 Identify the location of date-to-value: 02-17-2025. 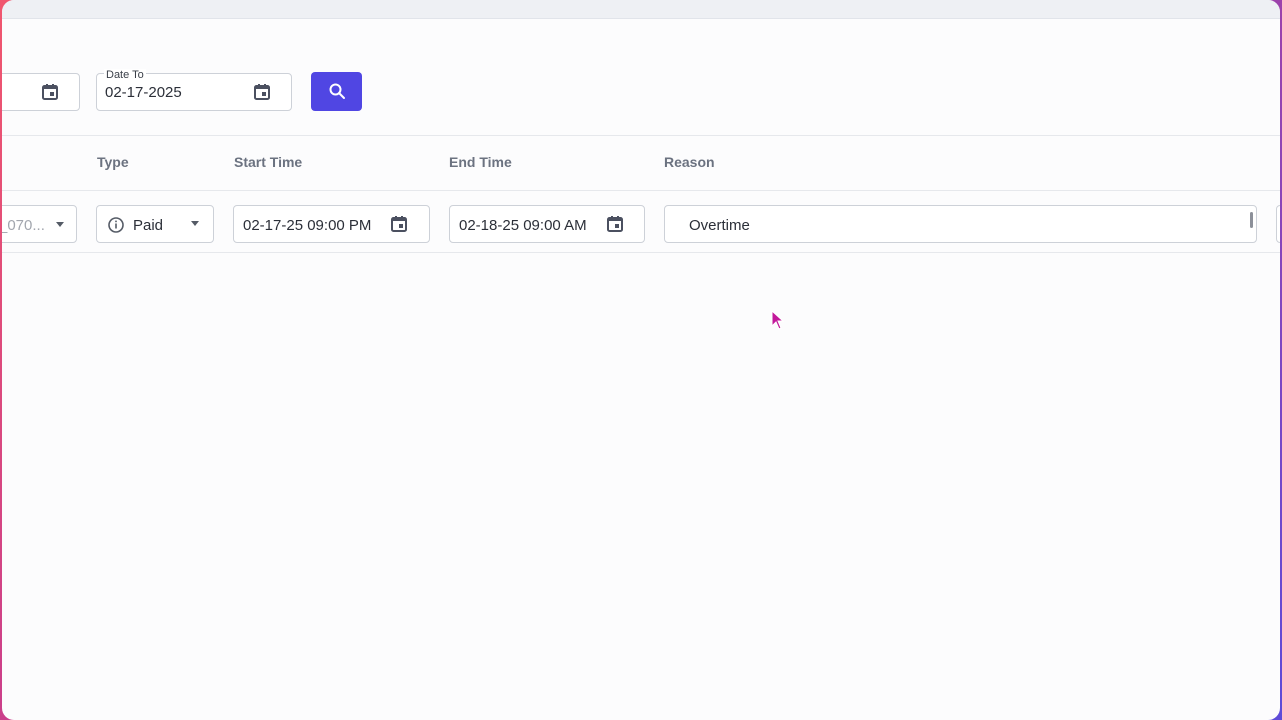
(143, 92).